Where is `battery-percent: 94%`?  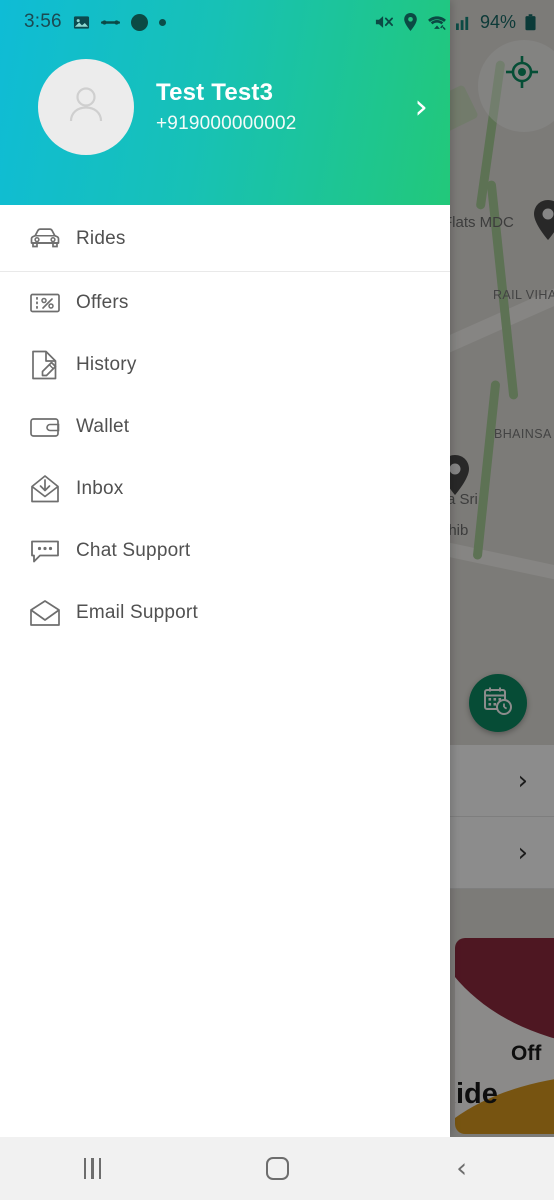 battery-percent: 94% is located at coordinates (497, 21).